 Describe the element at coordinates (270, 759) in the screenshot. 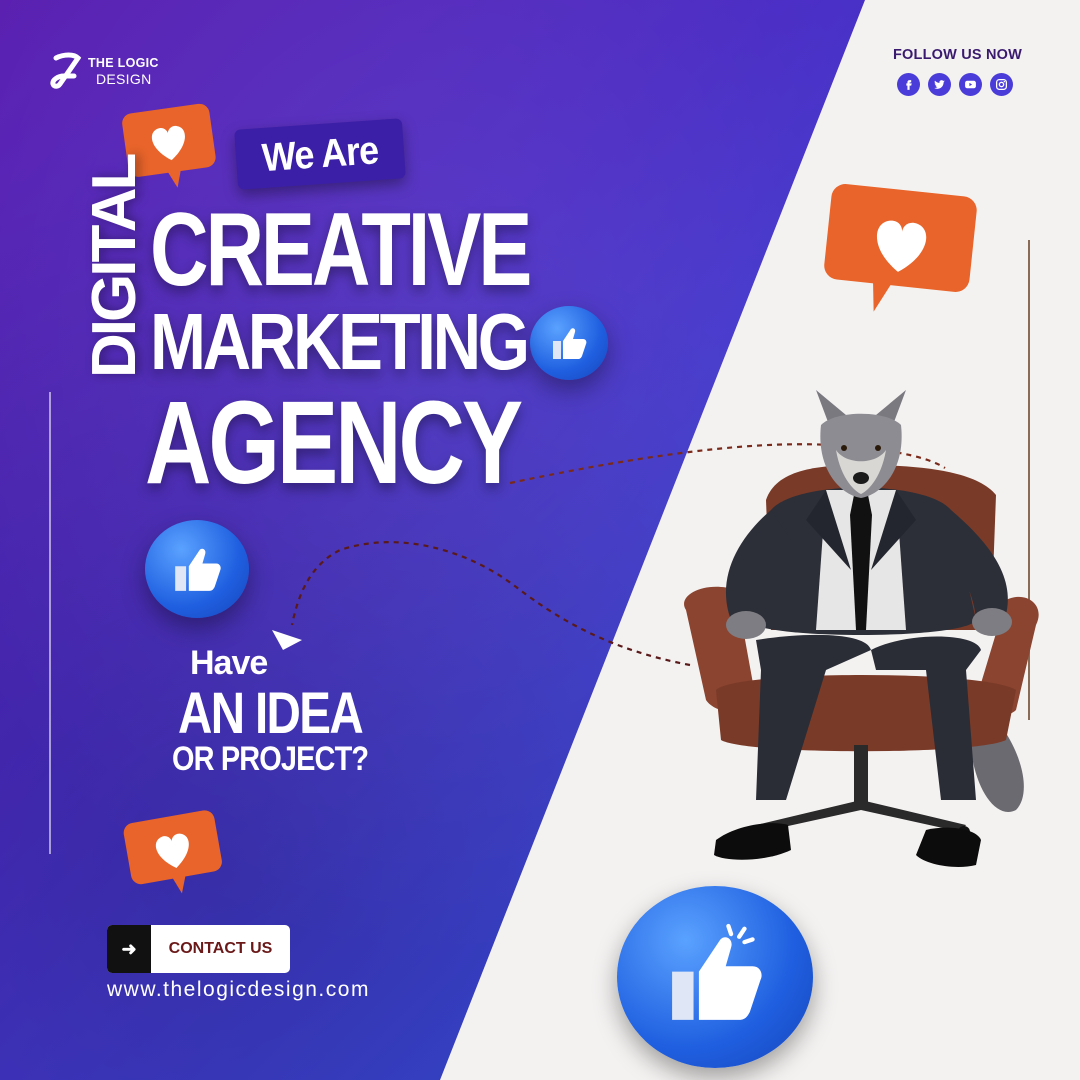

I see `question-line3: OR PROJECT?` at that location.